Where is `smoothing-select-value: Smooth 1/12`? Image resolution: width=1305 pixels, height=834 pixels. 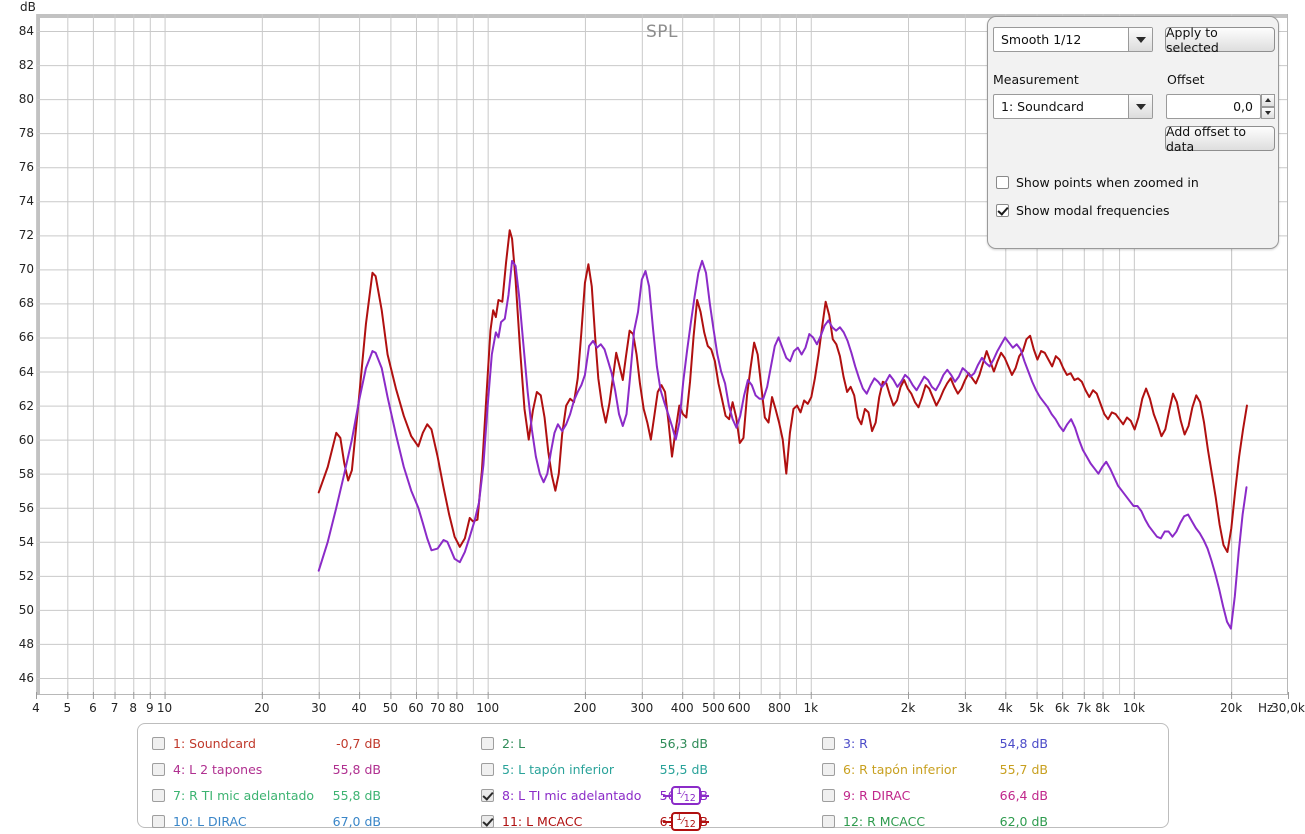
smoothing-select-value: Smooth 1/12 is located at coordinates (1041, 39).